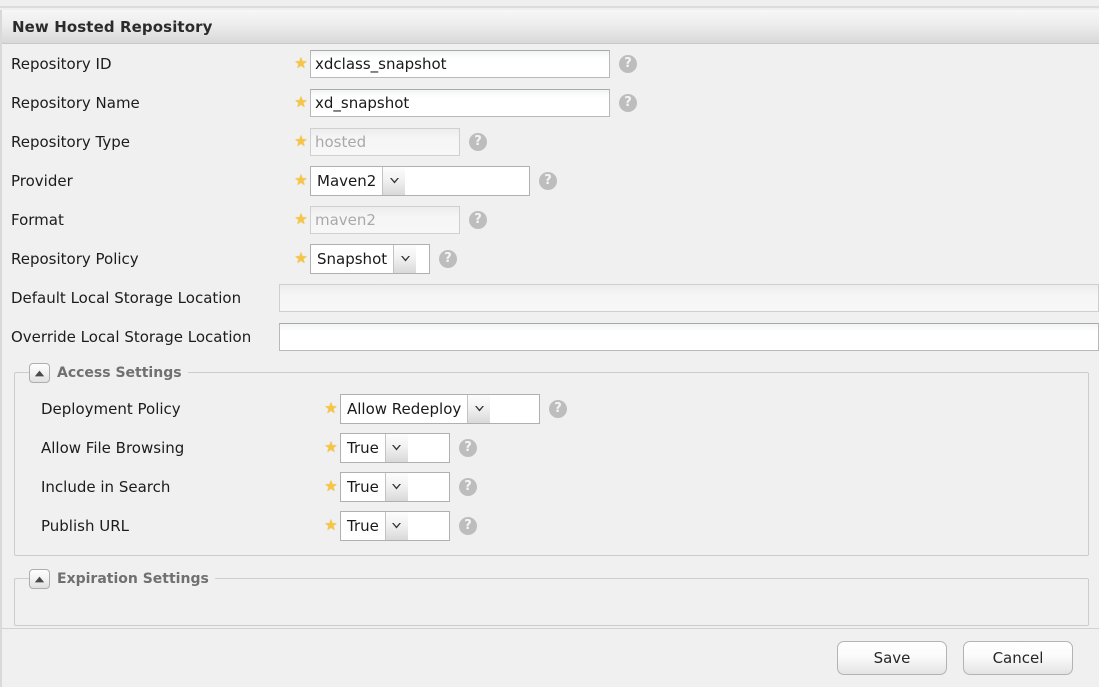 The image size is (1099, 687). I want to click on allow-file-browsing-select: True, so click(395, 447).